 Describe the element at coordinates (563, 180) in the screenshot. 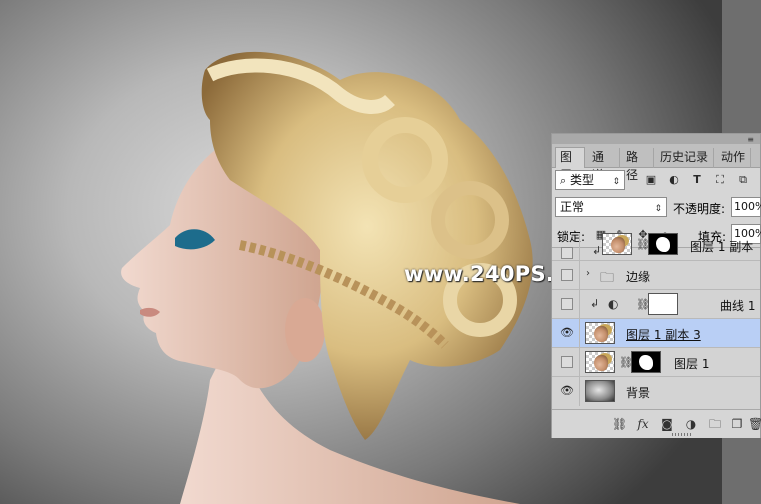

I see `search-icon: ⌕` at that location.